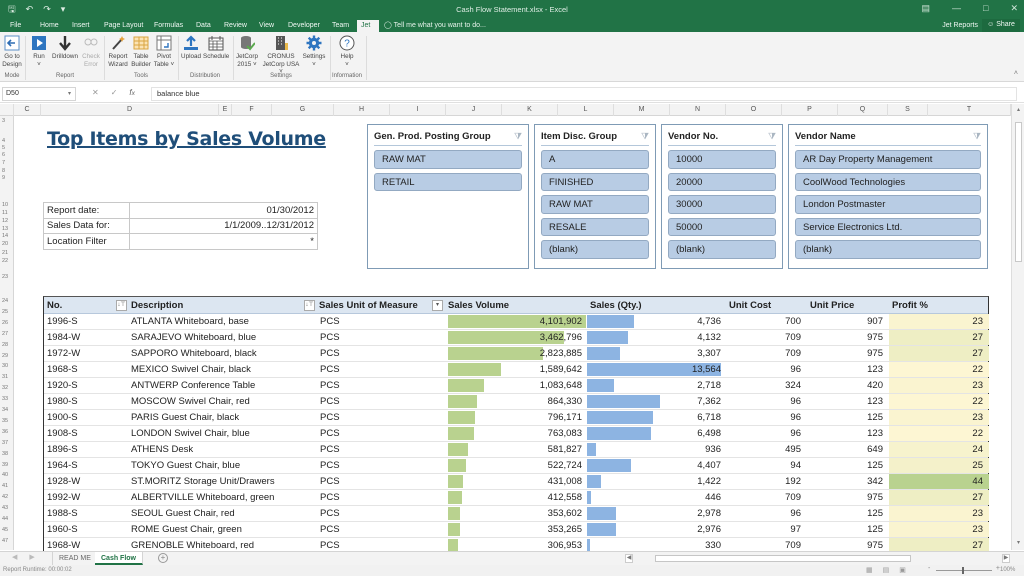 The width and height of the screenshot is (1024, 576). I want to click on scroll-down-icon: ▾, so click(1018, 543).